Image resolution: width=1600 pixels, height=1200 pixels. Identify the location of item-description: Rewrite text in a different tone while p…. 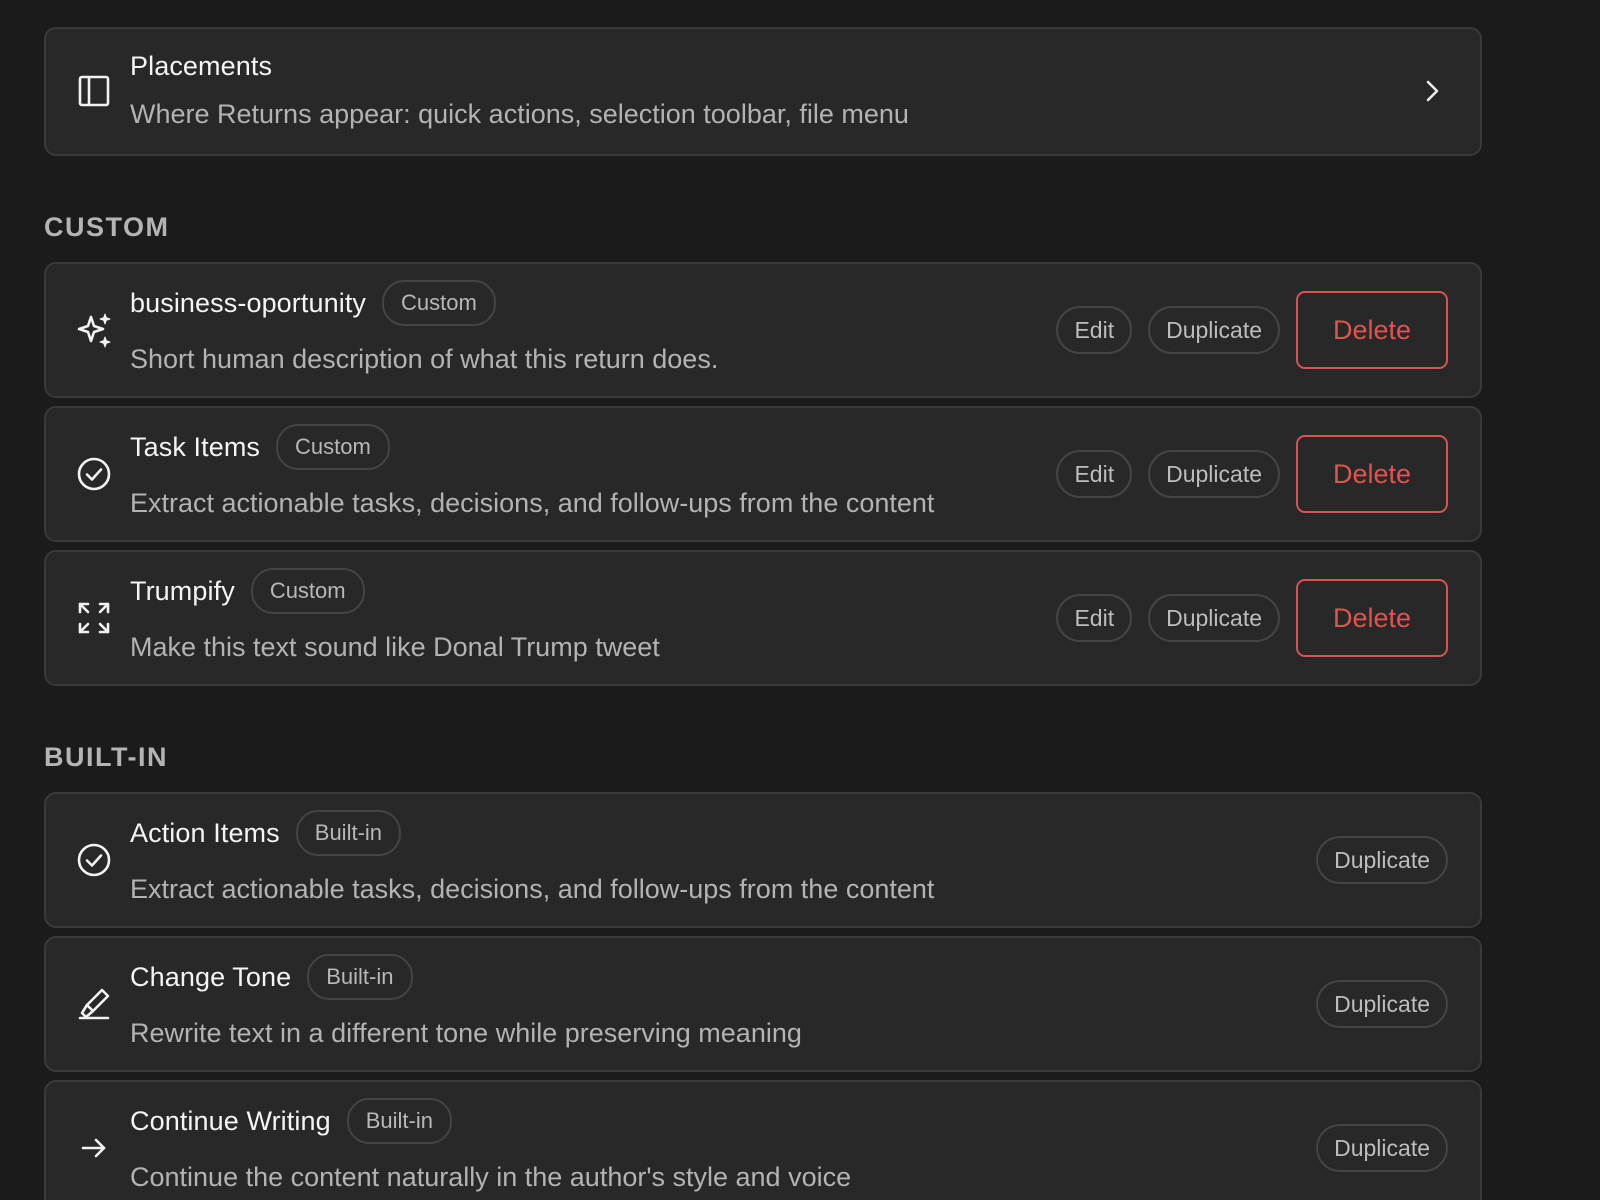
(466, 1033).